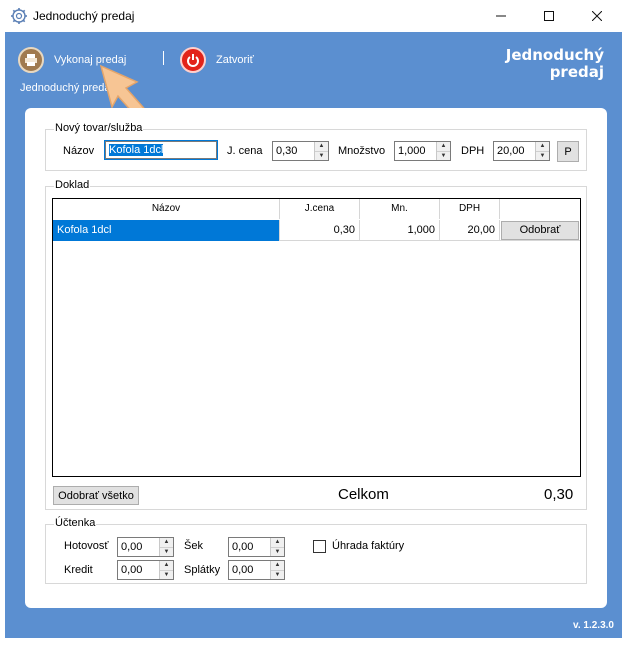  What do you see at coordinates (319, 546) in the screenshot?
I see `invoice-checkbox` at bounding box center [319, 546].